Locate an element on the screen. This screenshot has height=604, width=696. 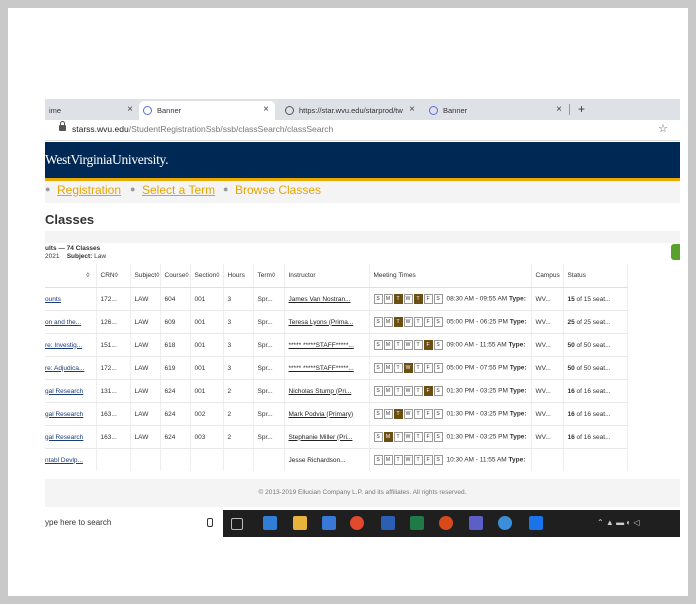
seats-available: 50 is located at coordinates (571, 345).